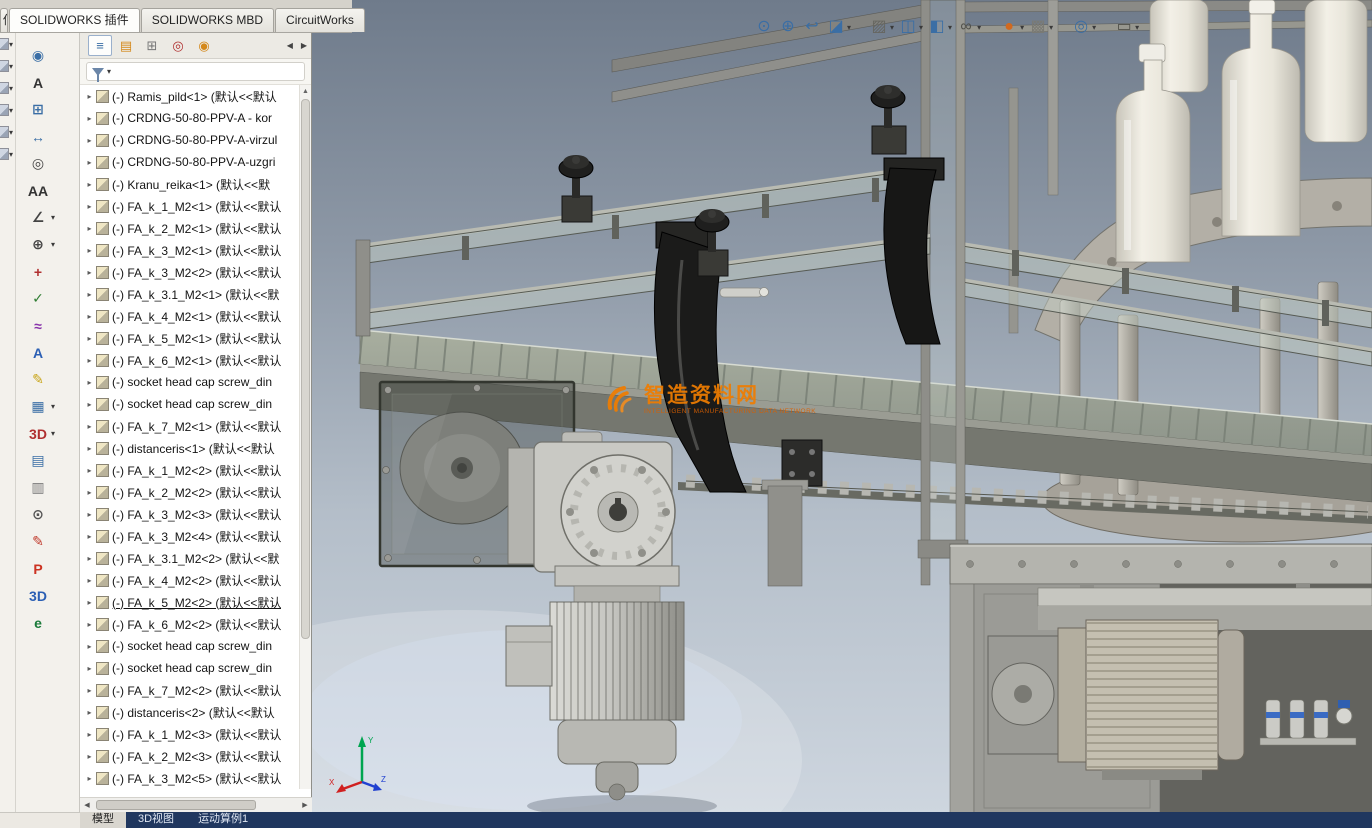 The width and height of the screenshot is (1372, 828). What do you see at coordinates (156, 820) in the screenshot?
I see `status-tab-3d-views: 3D视图` at bounding box center [156, 820].